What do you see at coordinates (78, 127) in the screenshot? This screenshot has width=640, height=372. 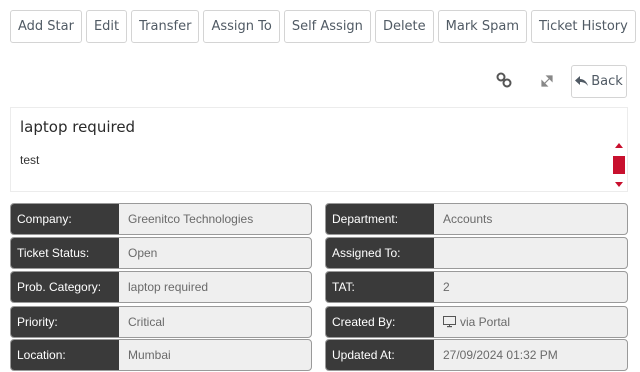 I see `ticket-subject: laptop required` at bounding box center [78, 127].